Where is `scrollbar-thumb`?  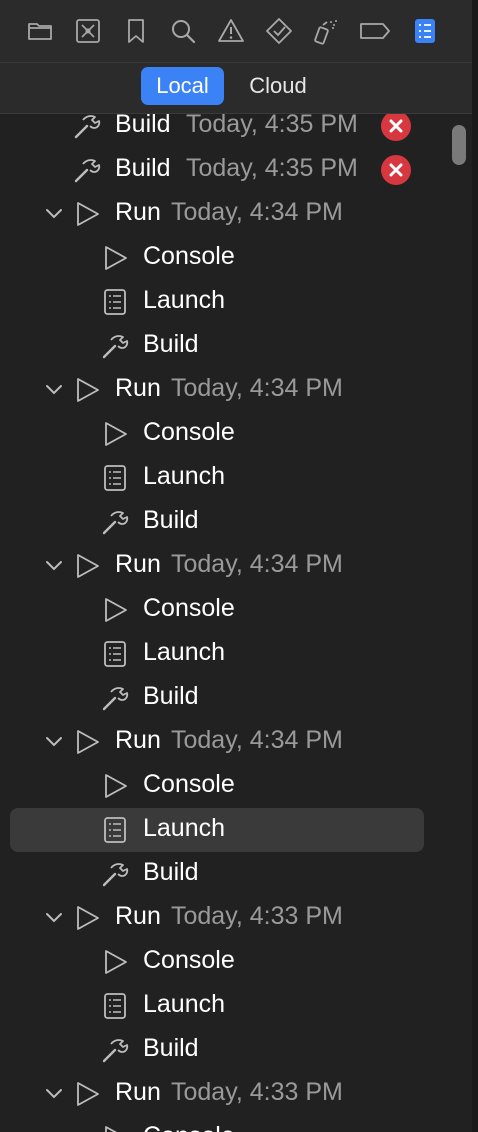
scrollbar-thumb is located at coordinates (459, 145).